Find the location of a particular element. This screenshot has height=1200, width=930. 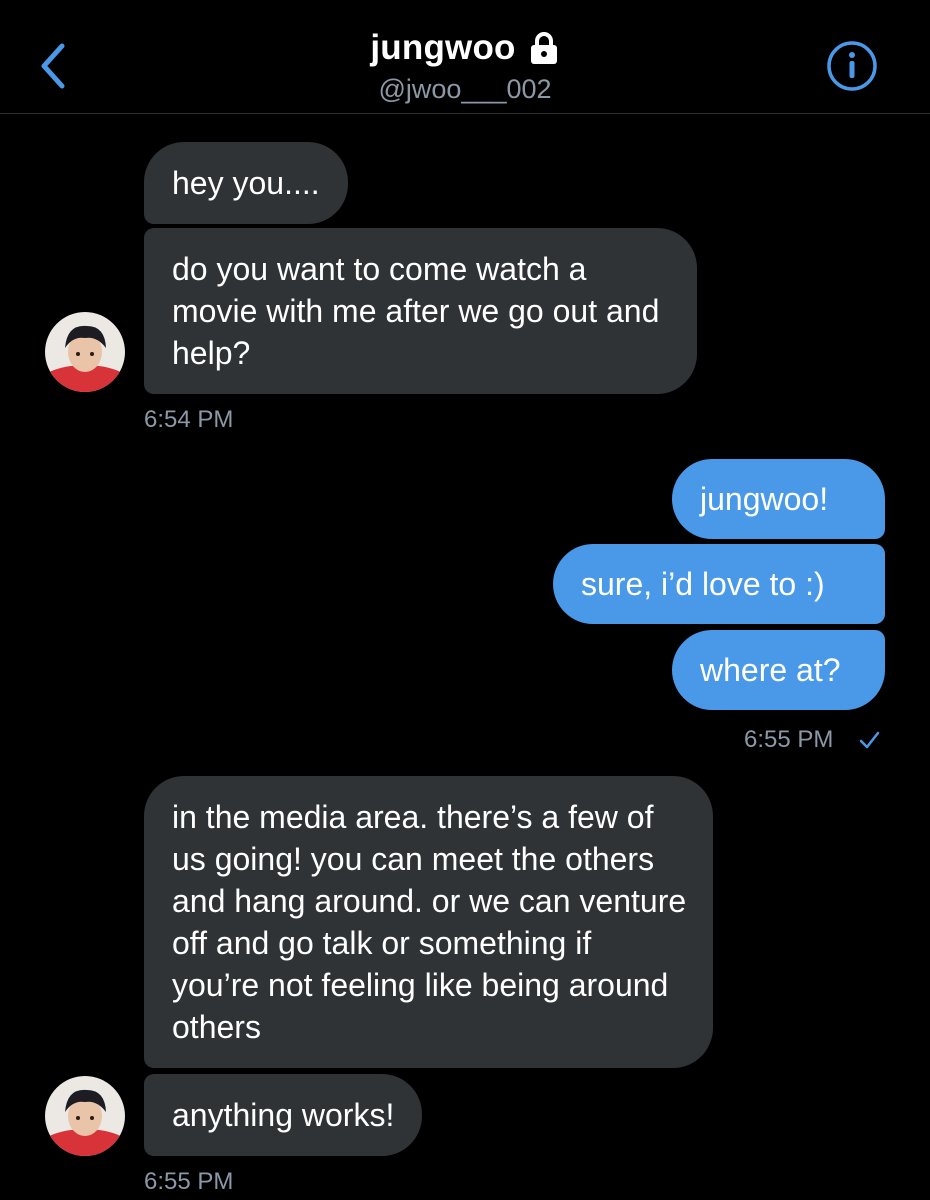

conversation-title-block: jungwoo @jwoo___002 is located at coordinates (465, 66).